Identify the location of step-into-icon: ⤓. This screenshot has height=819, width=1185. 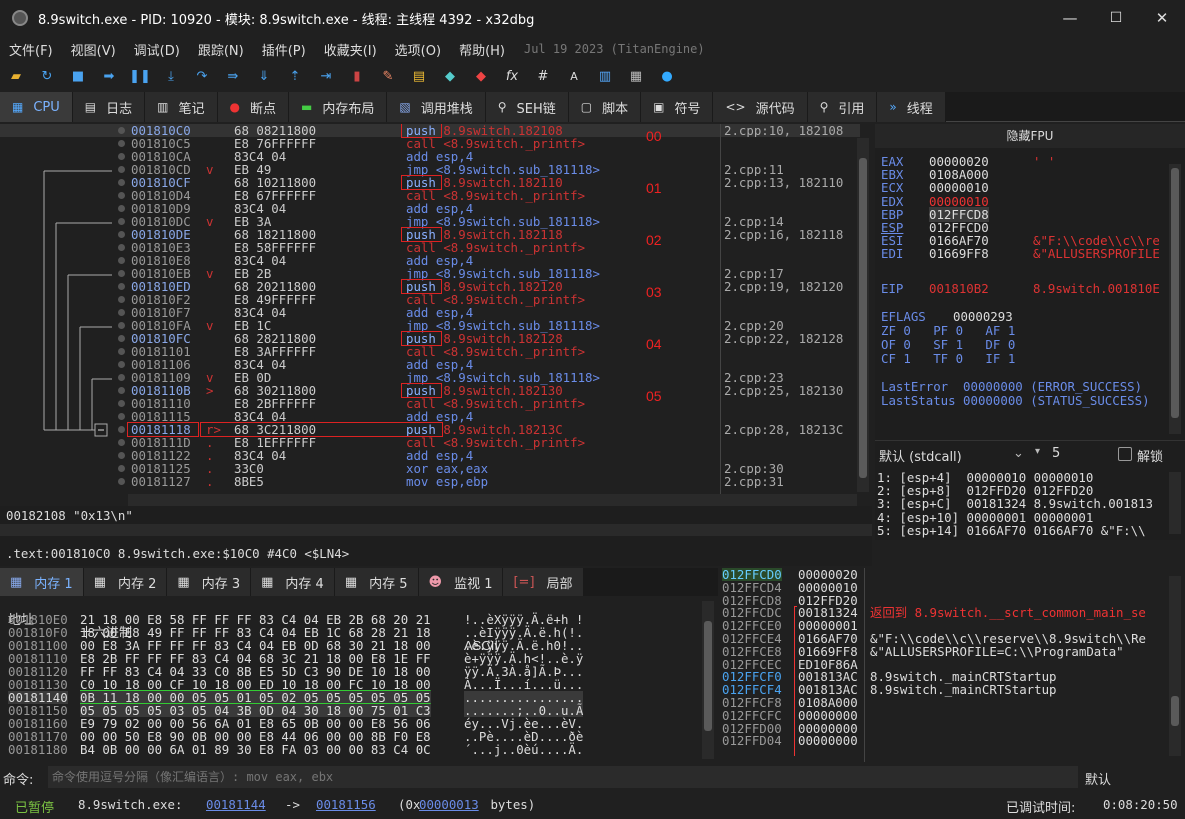
(171, 76).